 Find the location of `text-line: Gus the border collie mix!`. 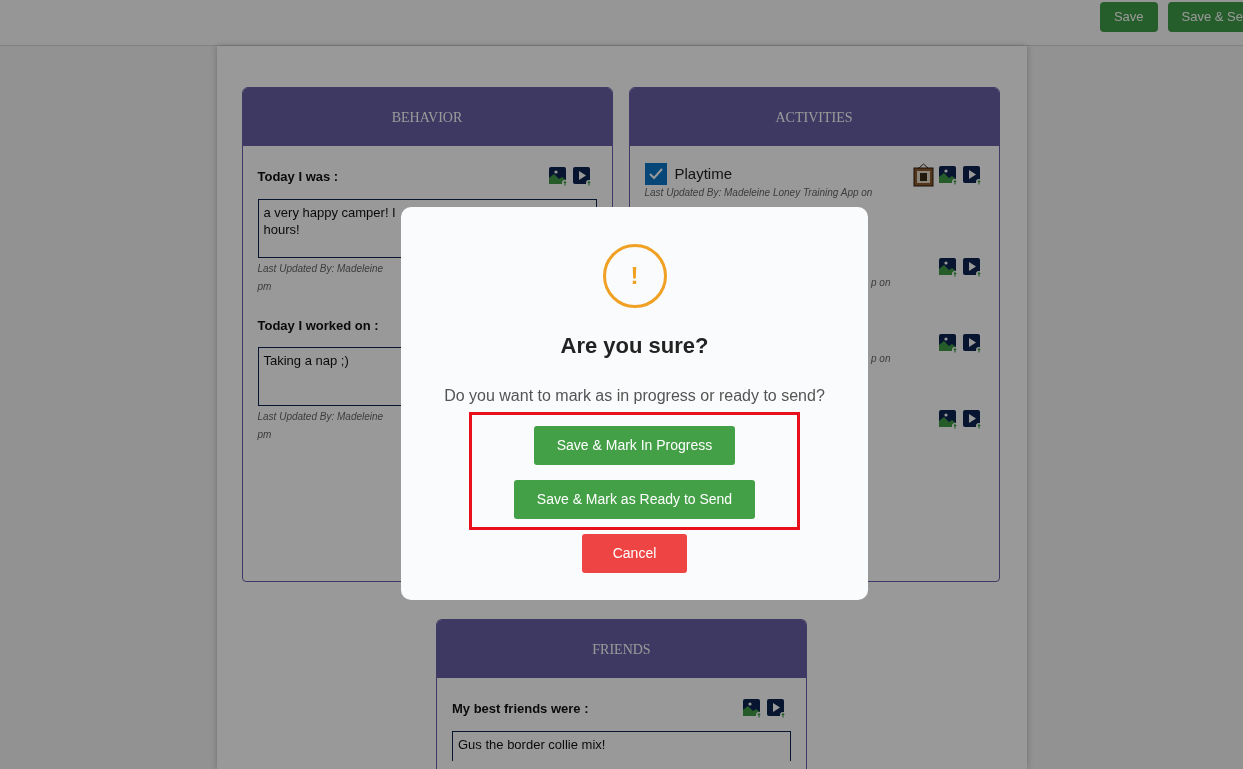

text-line: Gus the border collie mix! is located at coordinates (532, 744).